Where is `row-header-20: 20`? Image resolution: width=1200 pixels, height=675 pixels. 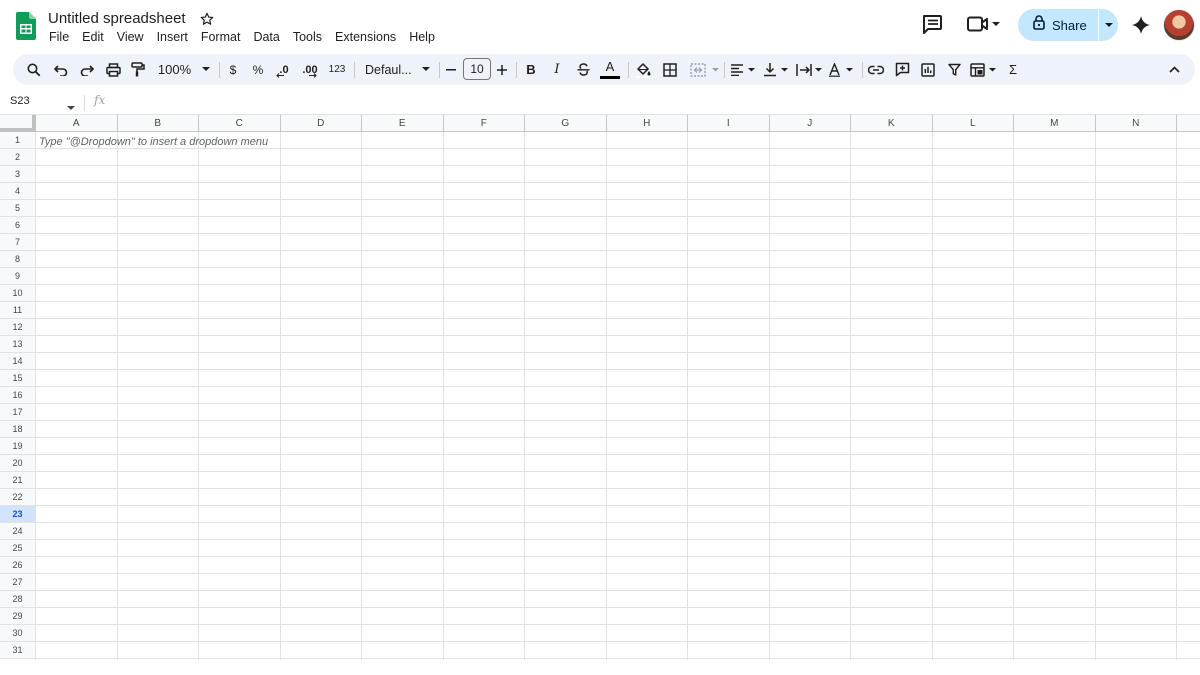 row-header-20: 20 is located at coordinates (18, 463).